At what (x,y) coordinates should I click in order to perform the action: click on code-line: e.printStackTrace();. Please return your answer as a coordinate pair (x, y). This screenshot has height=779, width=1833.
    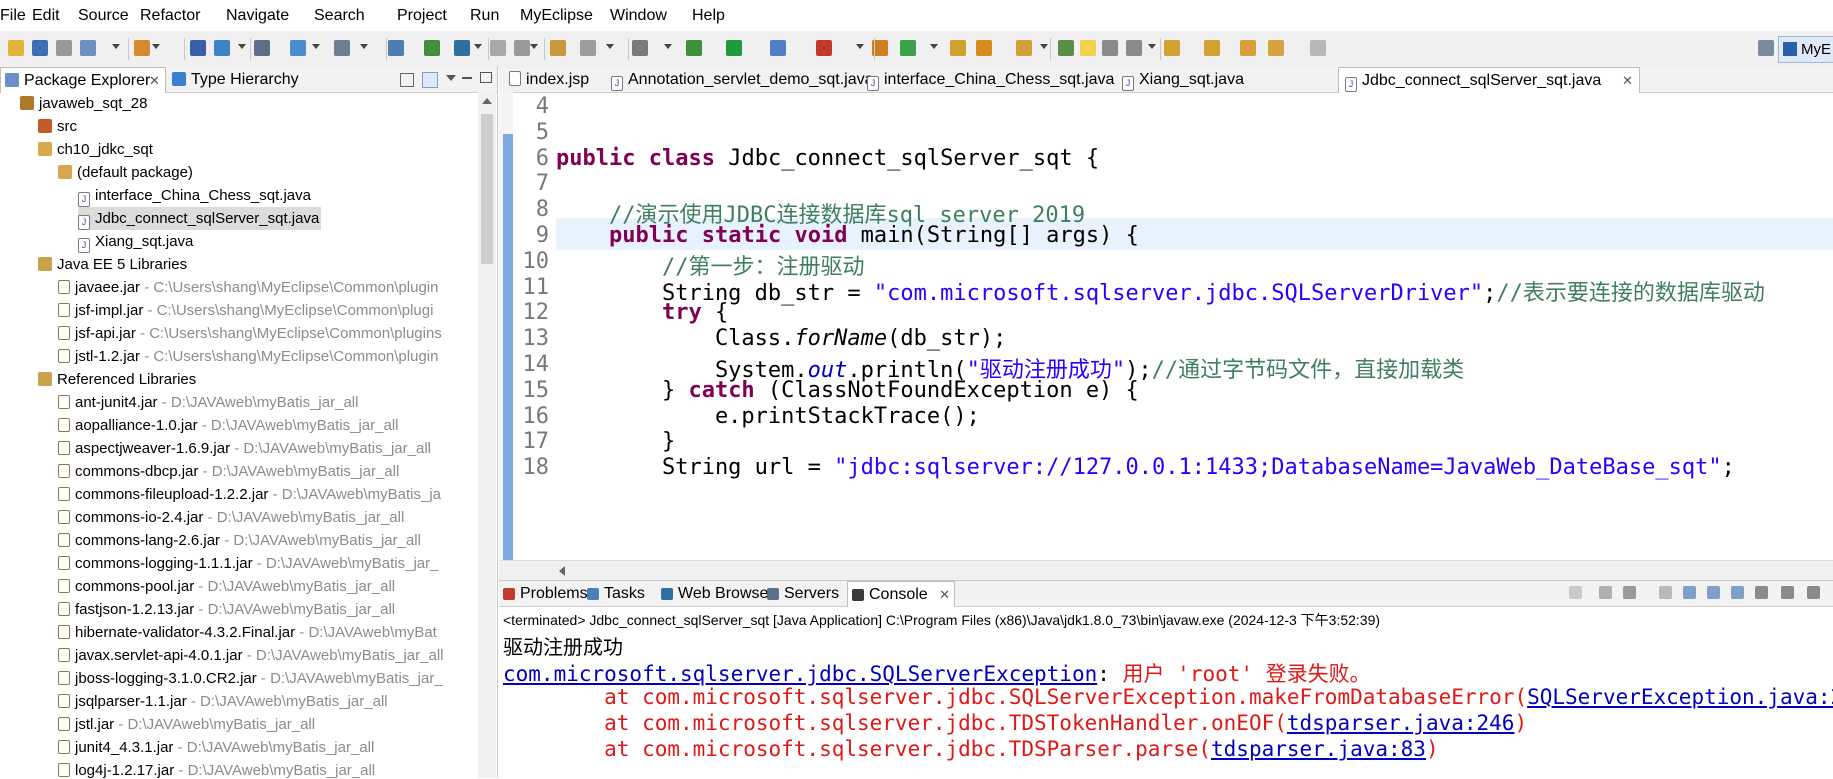
    Looking at the image, I should click on (768, 416).